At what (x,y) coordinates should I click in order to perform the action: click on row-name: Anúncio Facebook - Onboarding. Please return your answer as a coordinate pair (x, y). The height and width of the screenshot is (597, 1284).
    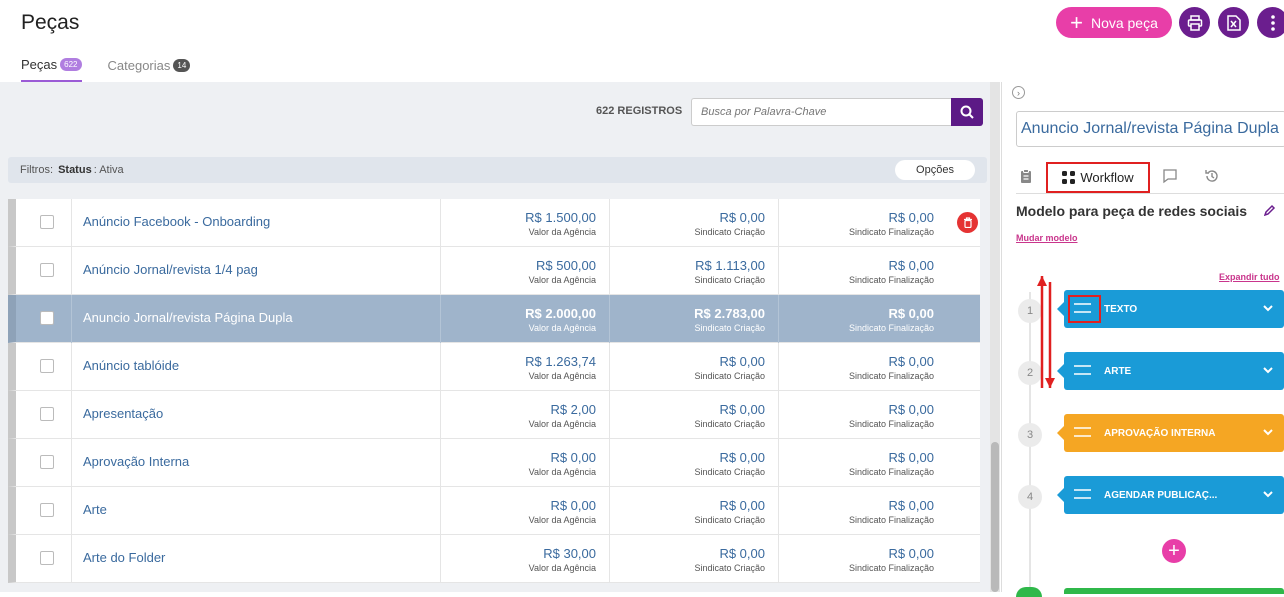
    Looking at the image, I should click on (176, 221).